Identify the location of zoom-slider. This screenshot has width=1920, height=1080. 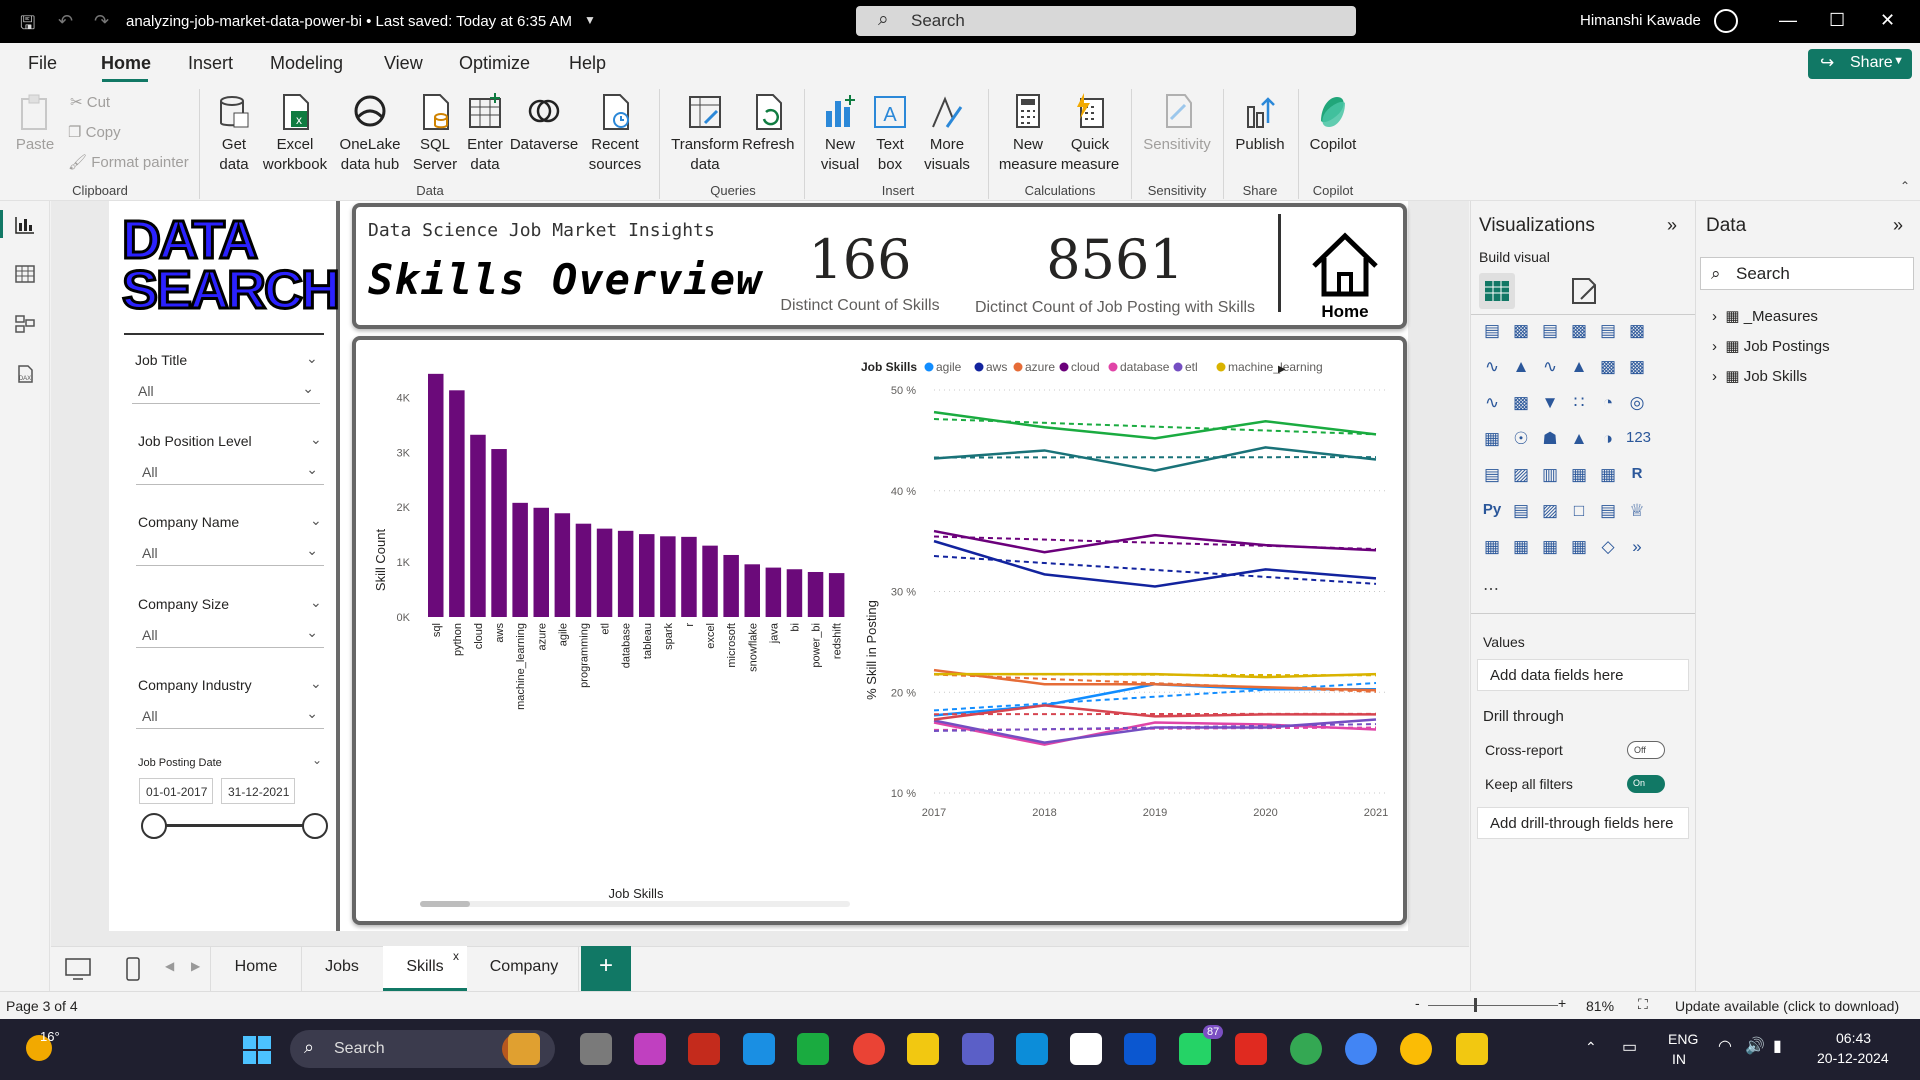
(1493, 1005).